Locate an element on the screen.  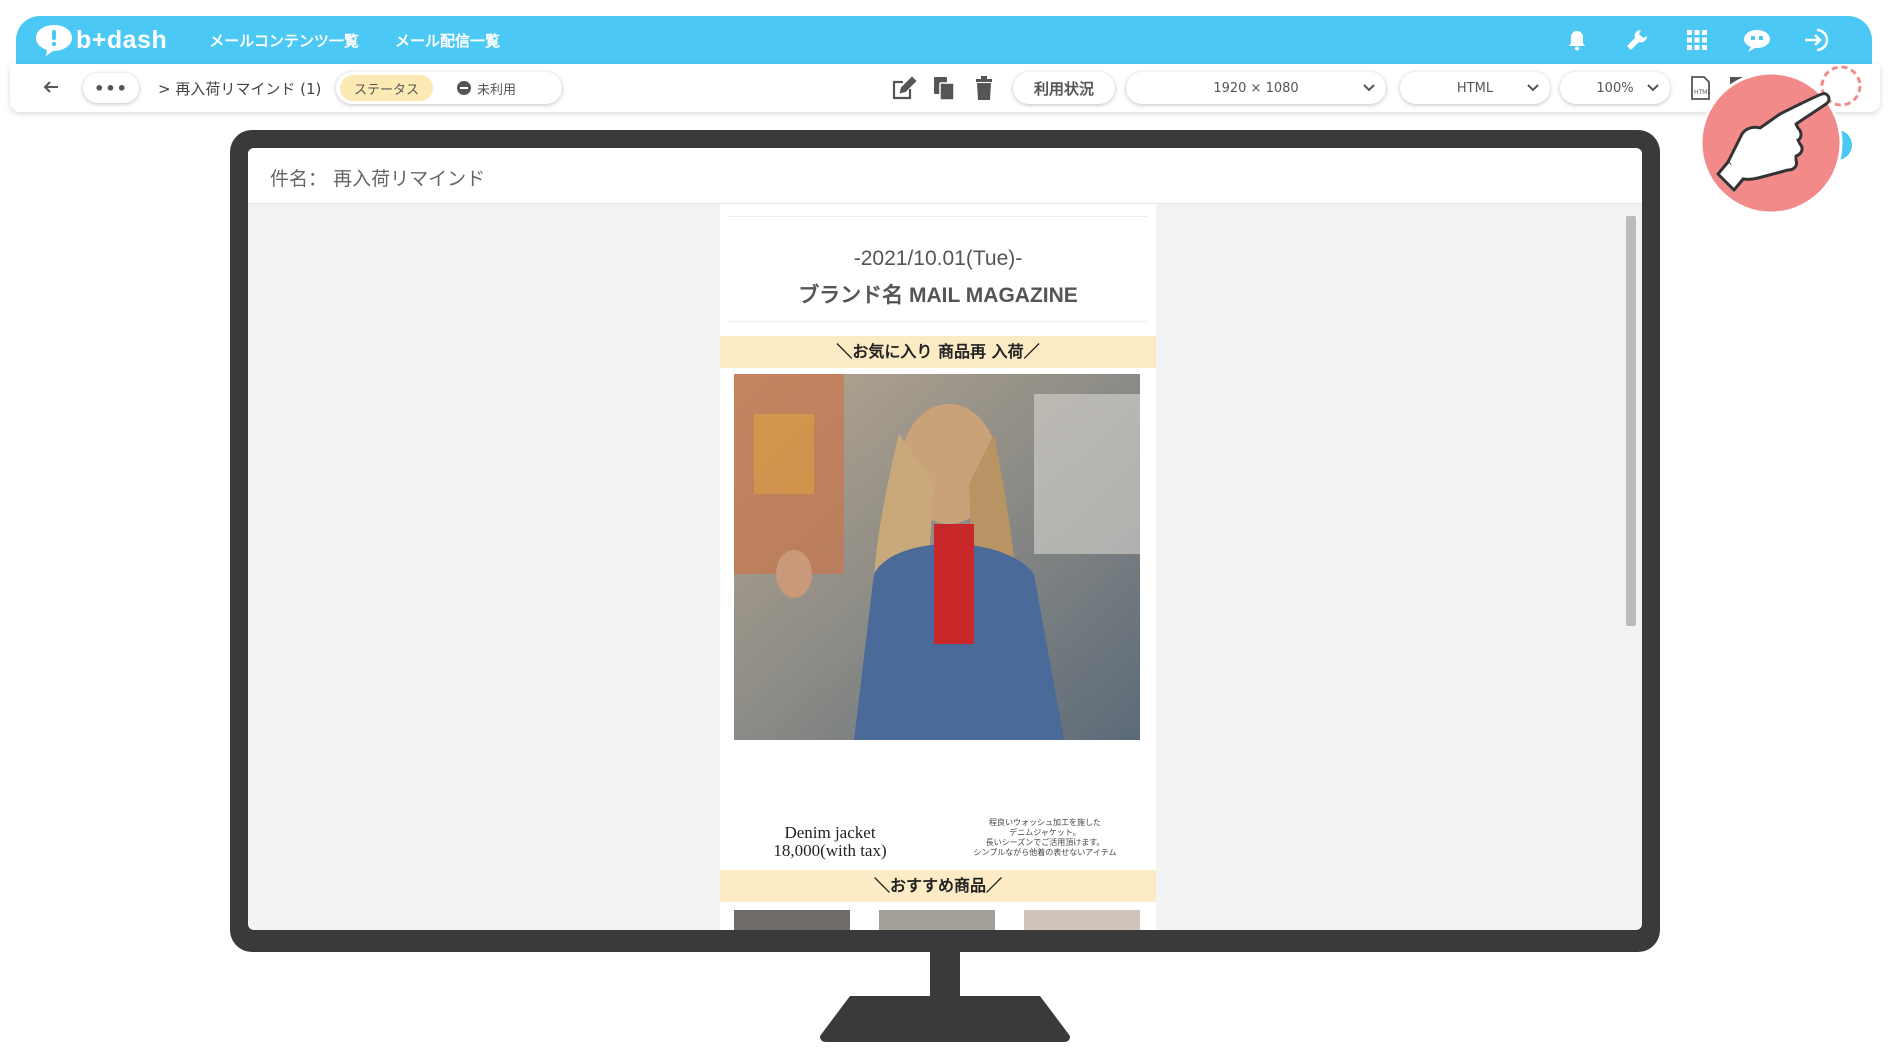
resolution-select: 1920 × 1080 is located at coordinates (1256, 88).